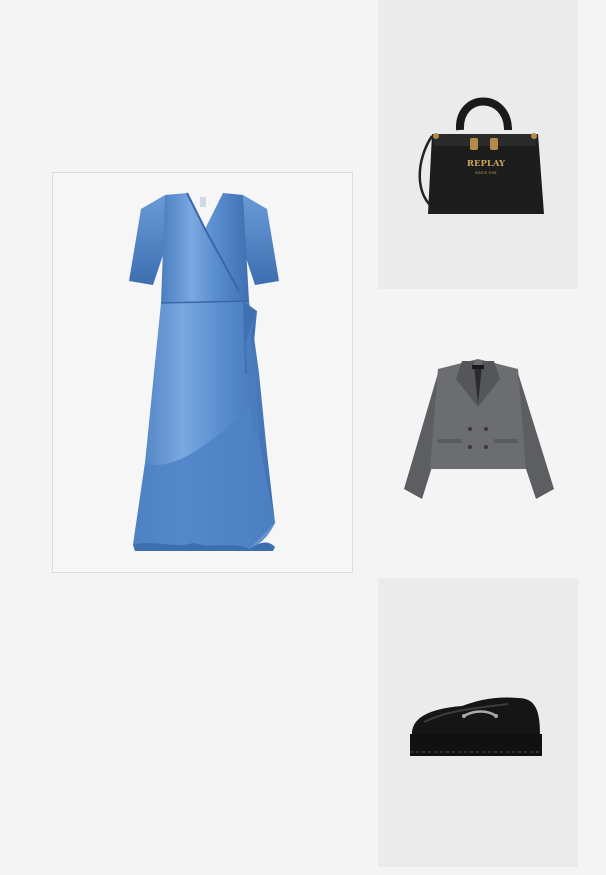  Describe the element at coordinates (481, 155) in the screenshot. I see `bag-image: REPLAY SINCE 1981` at that location.